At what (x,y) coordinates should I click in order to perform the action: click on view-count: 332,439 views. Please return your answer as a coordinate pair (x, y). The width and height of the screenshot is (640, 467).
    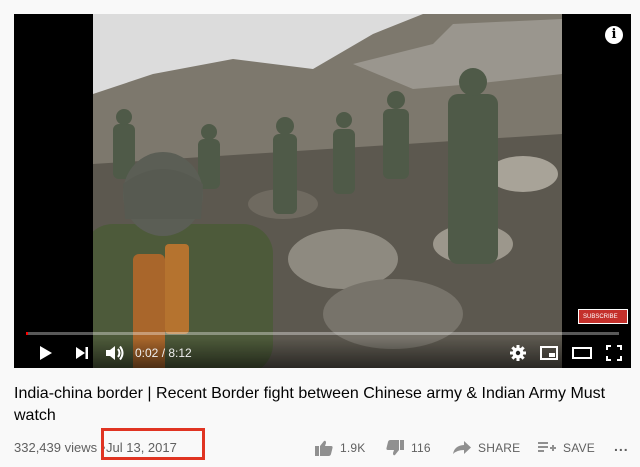
    Looking at the image, I should click on (56, 447).